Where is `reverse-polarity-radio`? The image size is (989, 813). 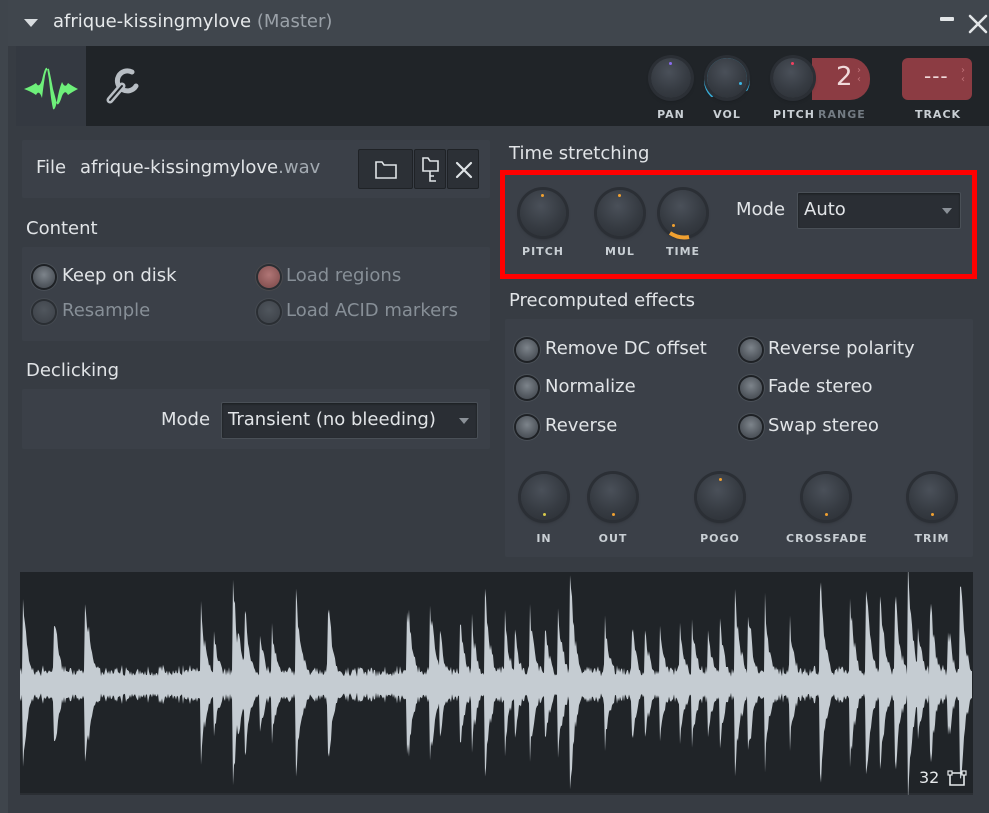 reverse-polarity-radio is located at coordinates (751, 350).